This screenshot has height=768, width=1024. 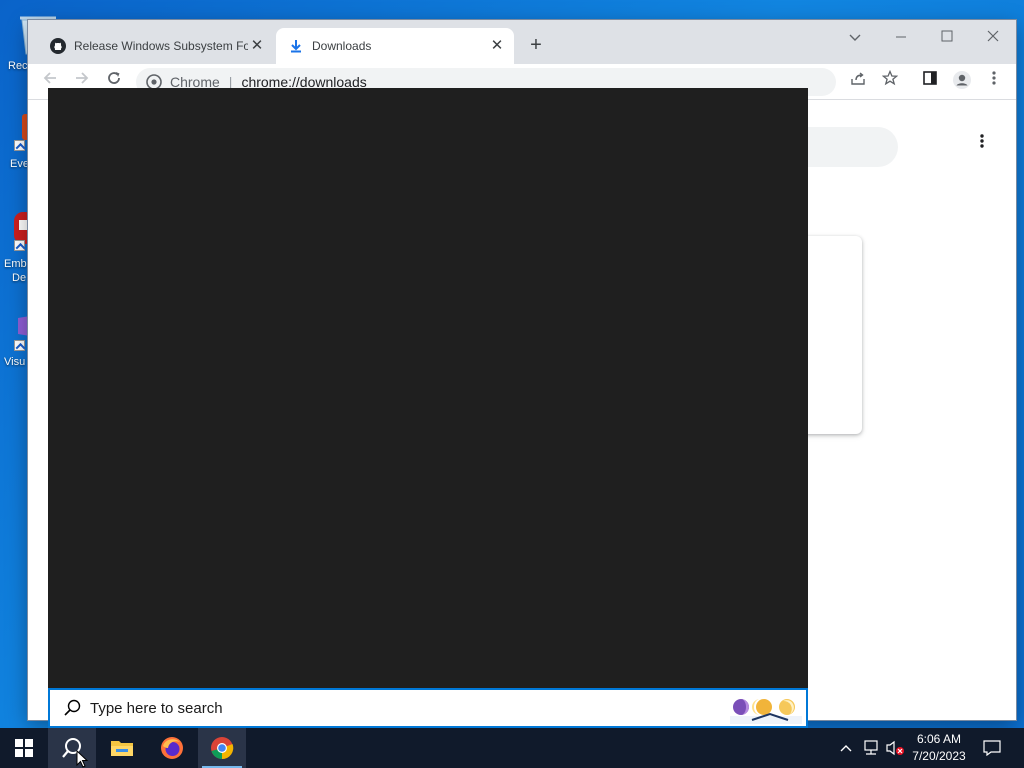 What do you see at coordinates (855, 38) in the screenshot?
I see `tab-search-icon` at bounding box center [855, 38].